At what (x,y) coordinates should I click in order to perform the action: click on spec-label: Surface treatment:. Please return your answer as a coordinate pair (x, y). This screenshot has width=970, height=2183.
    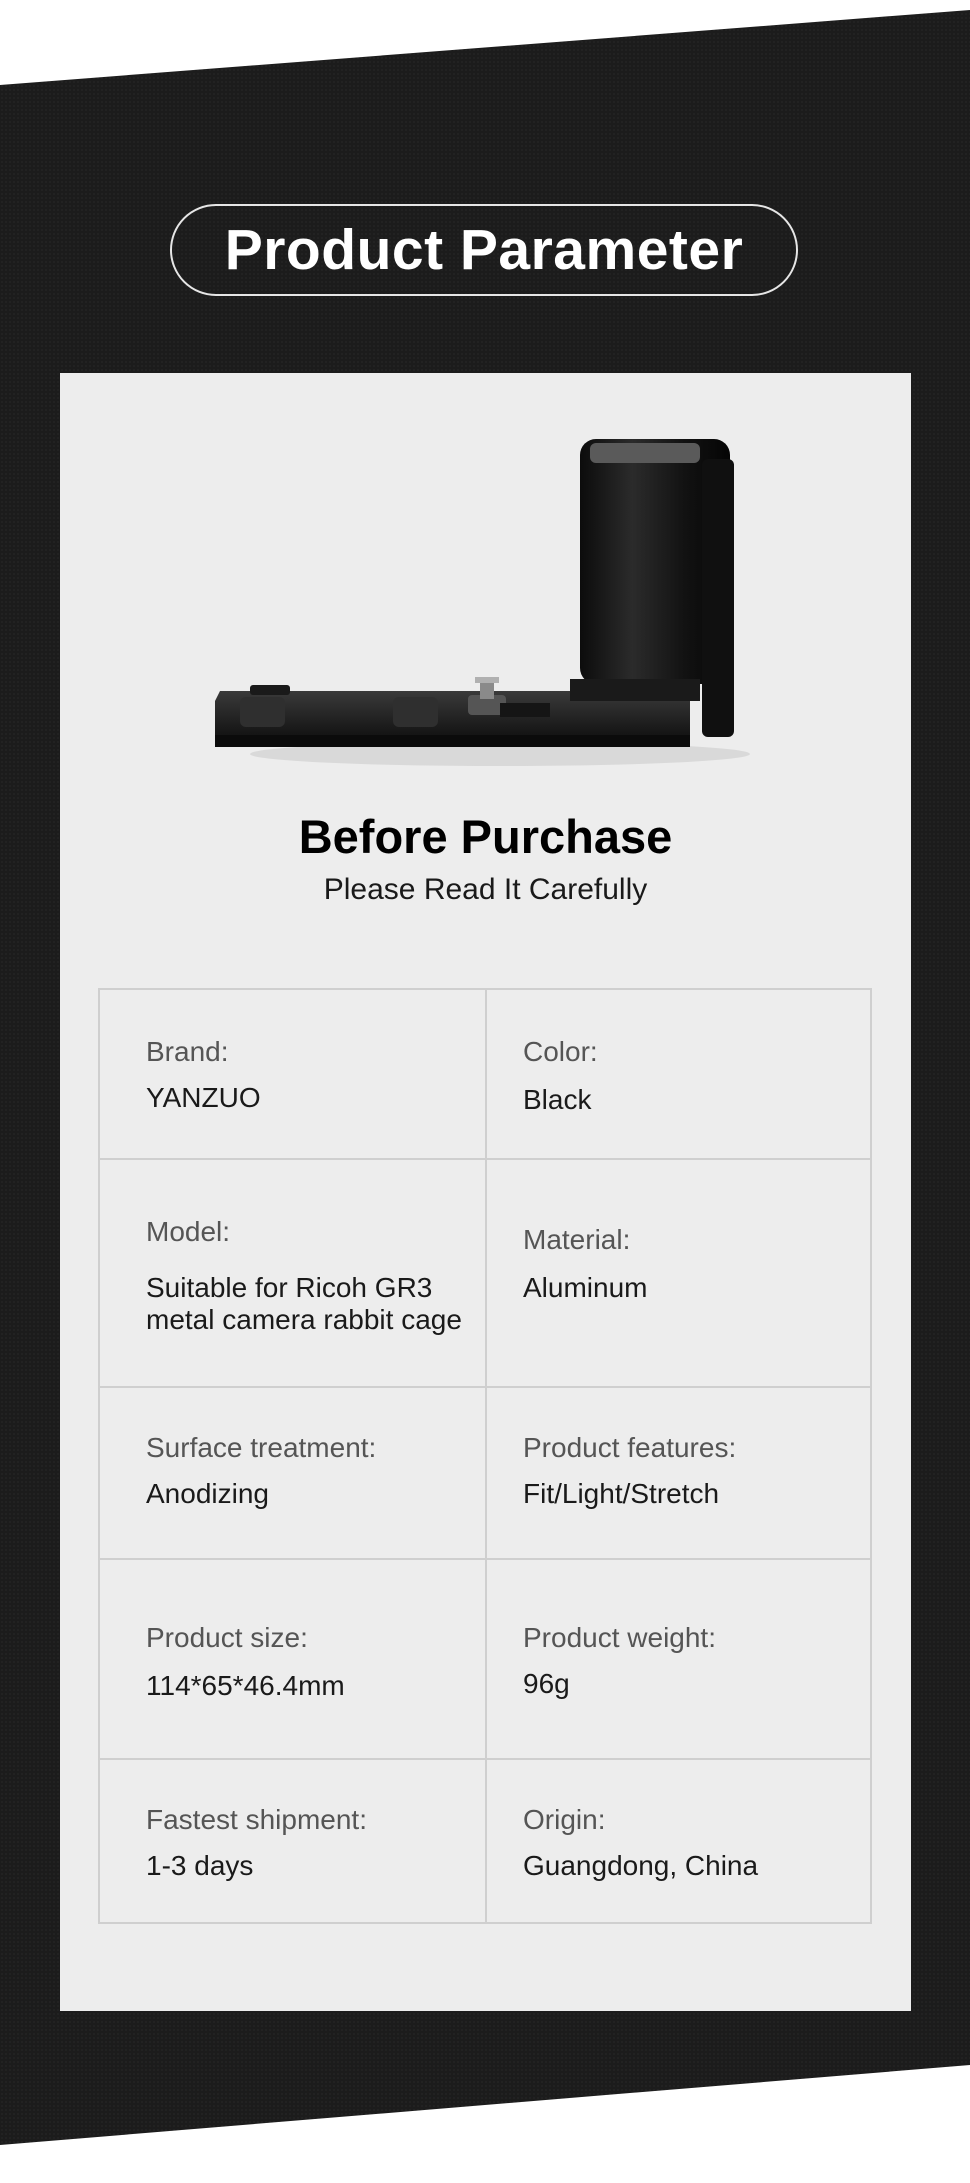
    Looking at the image, I should click on (261, 1447).